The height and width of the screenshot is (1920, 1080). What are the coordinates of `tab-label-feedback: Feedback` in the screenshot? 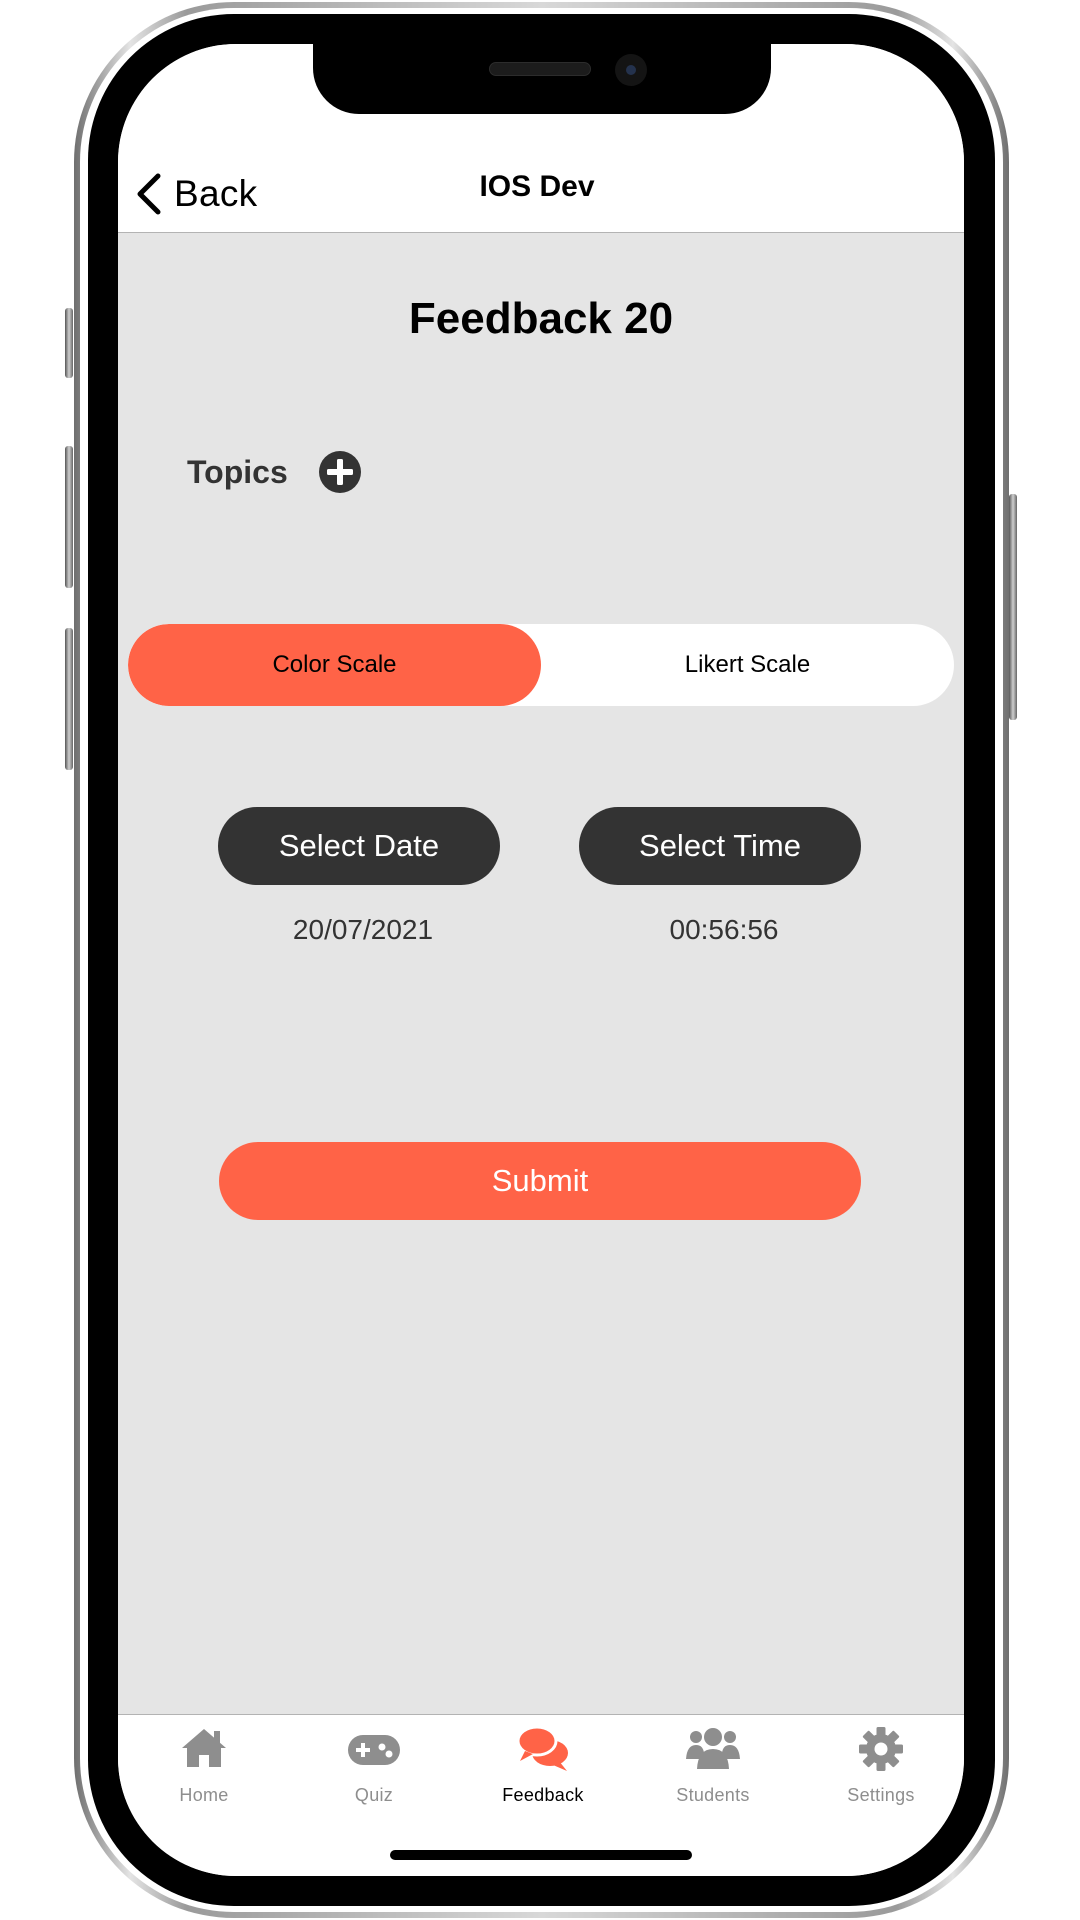 It's located at (543, 1795).